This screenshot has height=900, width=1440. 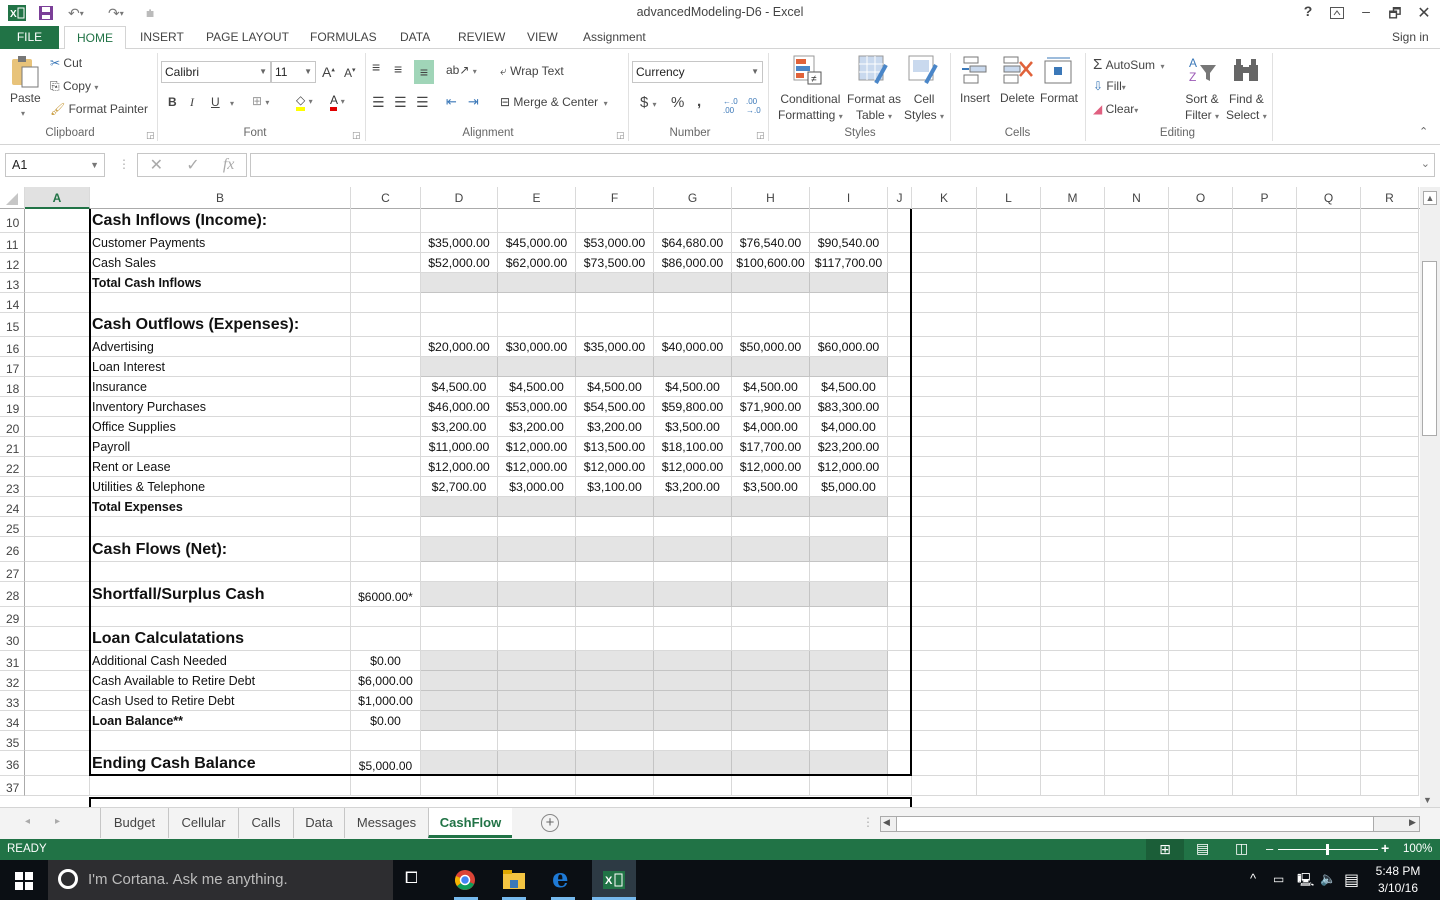 I want to click on cell-g15, so click(x=693, y=325).